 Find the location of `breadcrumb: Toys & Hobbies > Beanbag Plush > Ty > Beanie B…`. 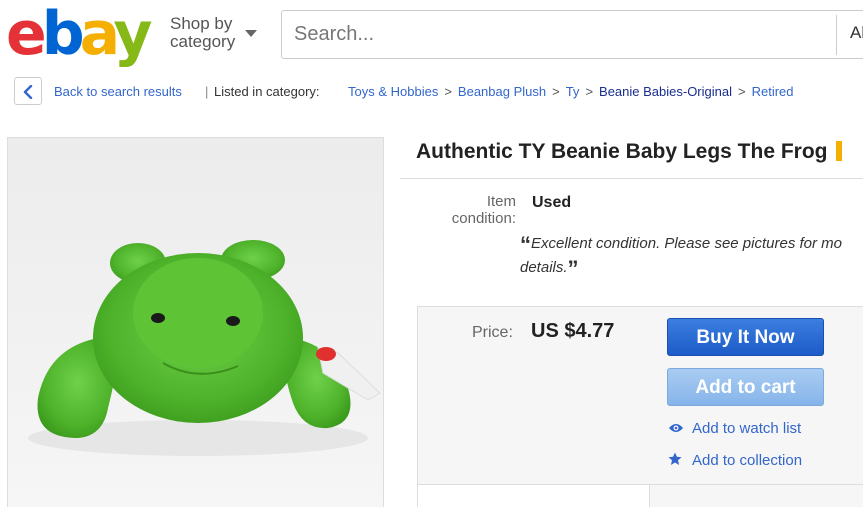

breadcrumb: Toys & Hobbies > Beanbag Plush > Ty > Beanie B… is located at coordinates (571, 91).